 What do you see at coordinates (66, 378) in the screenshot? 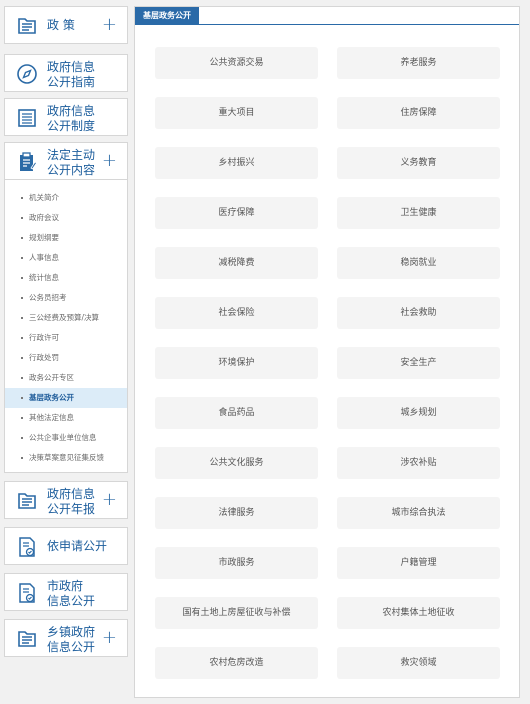
I see `sub-item: 政务公开专区` at bounding box center [66, 378].